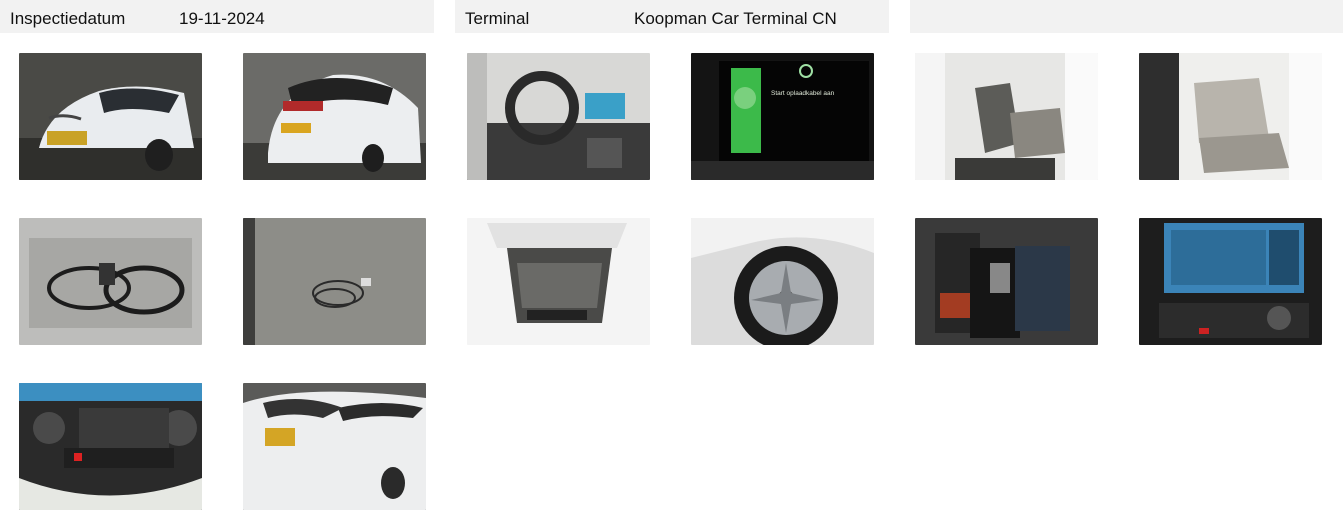  I want to click on photo-dashboard-interior, so click(558, 116).